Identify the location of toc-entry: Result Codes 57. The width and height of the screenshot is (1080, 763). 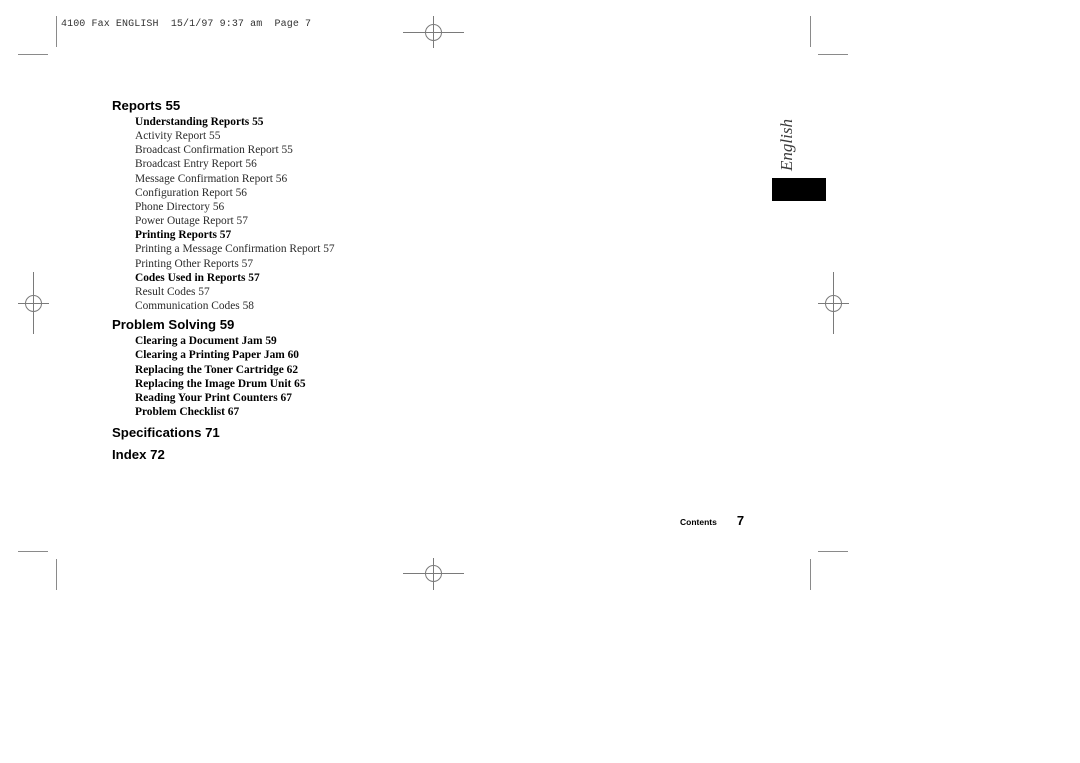
(172, 291).